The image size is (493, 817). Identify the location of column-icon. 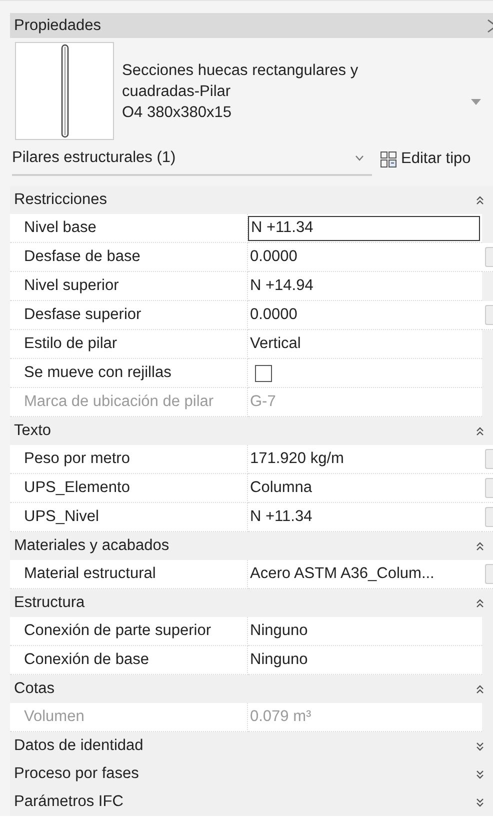
(64, 91).